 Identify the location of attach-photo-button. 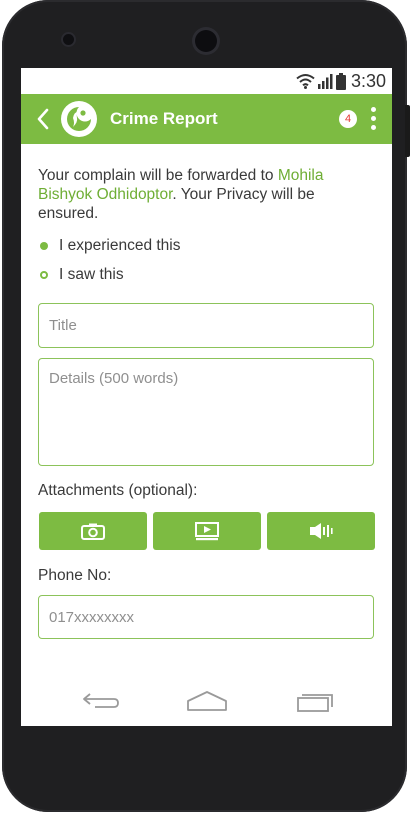
(93, 531).